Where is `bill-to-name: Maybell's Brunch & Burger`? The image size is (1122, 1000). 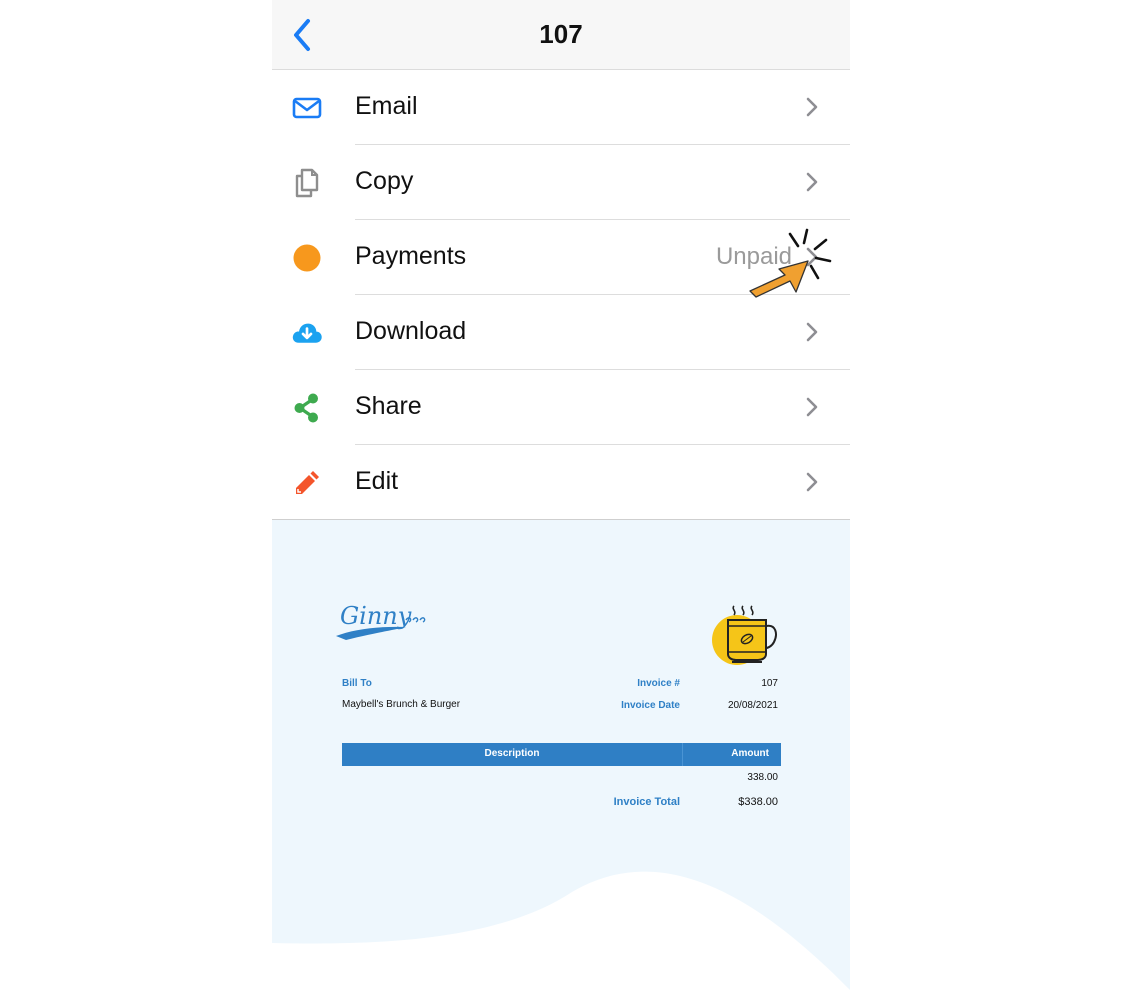
bill-to-name: Maybell's Brunch & Burger is located at coordinates (401, 704).